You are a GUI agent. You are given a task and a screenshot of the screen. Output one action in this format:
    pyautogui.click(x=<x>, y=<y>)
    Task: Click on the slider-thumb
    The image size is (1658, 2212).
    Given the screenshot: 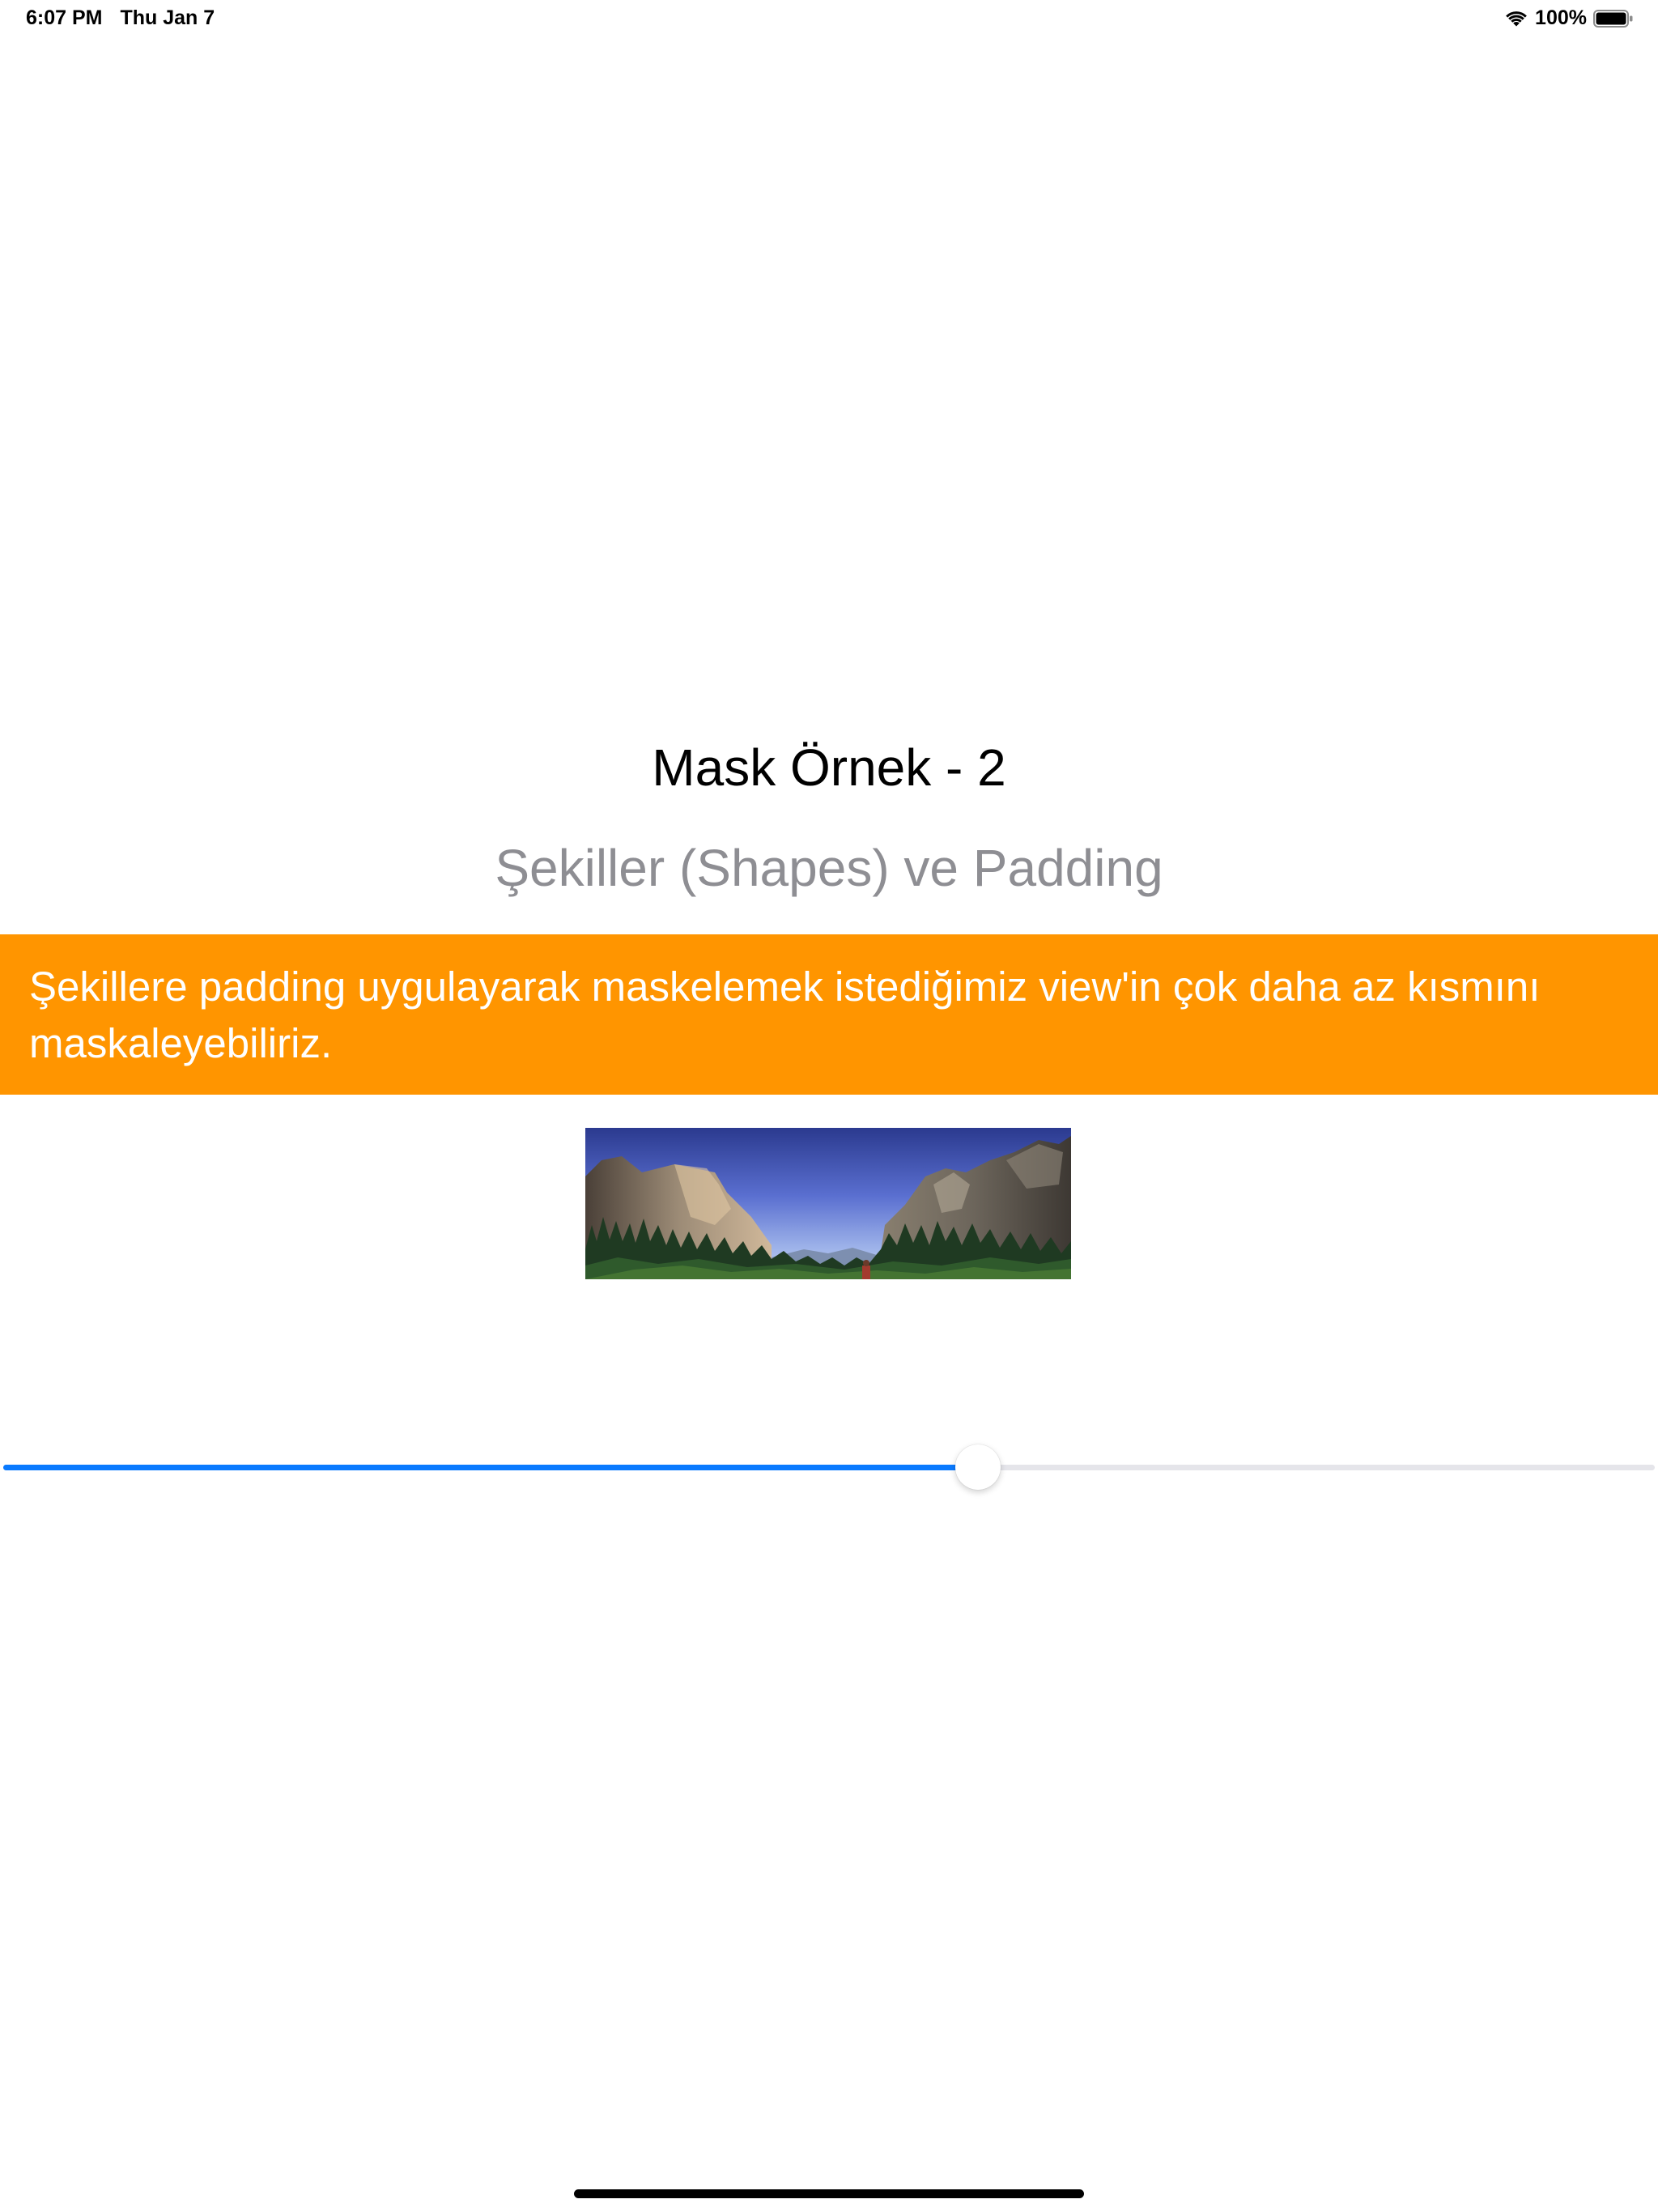 What is the action you would take?
    pyautogui.click(x=977, y=1467)
    